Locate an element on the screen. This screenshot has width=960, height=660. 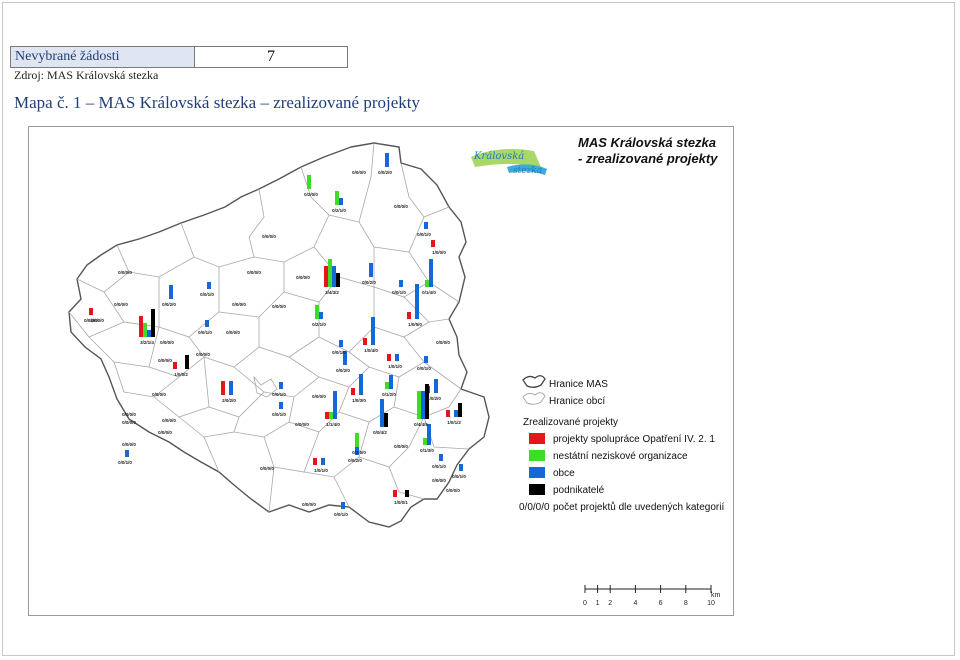
municipality-code-label: 1/0/0/1 is located at coordinates (401, 502).